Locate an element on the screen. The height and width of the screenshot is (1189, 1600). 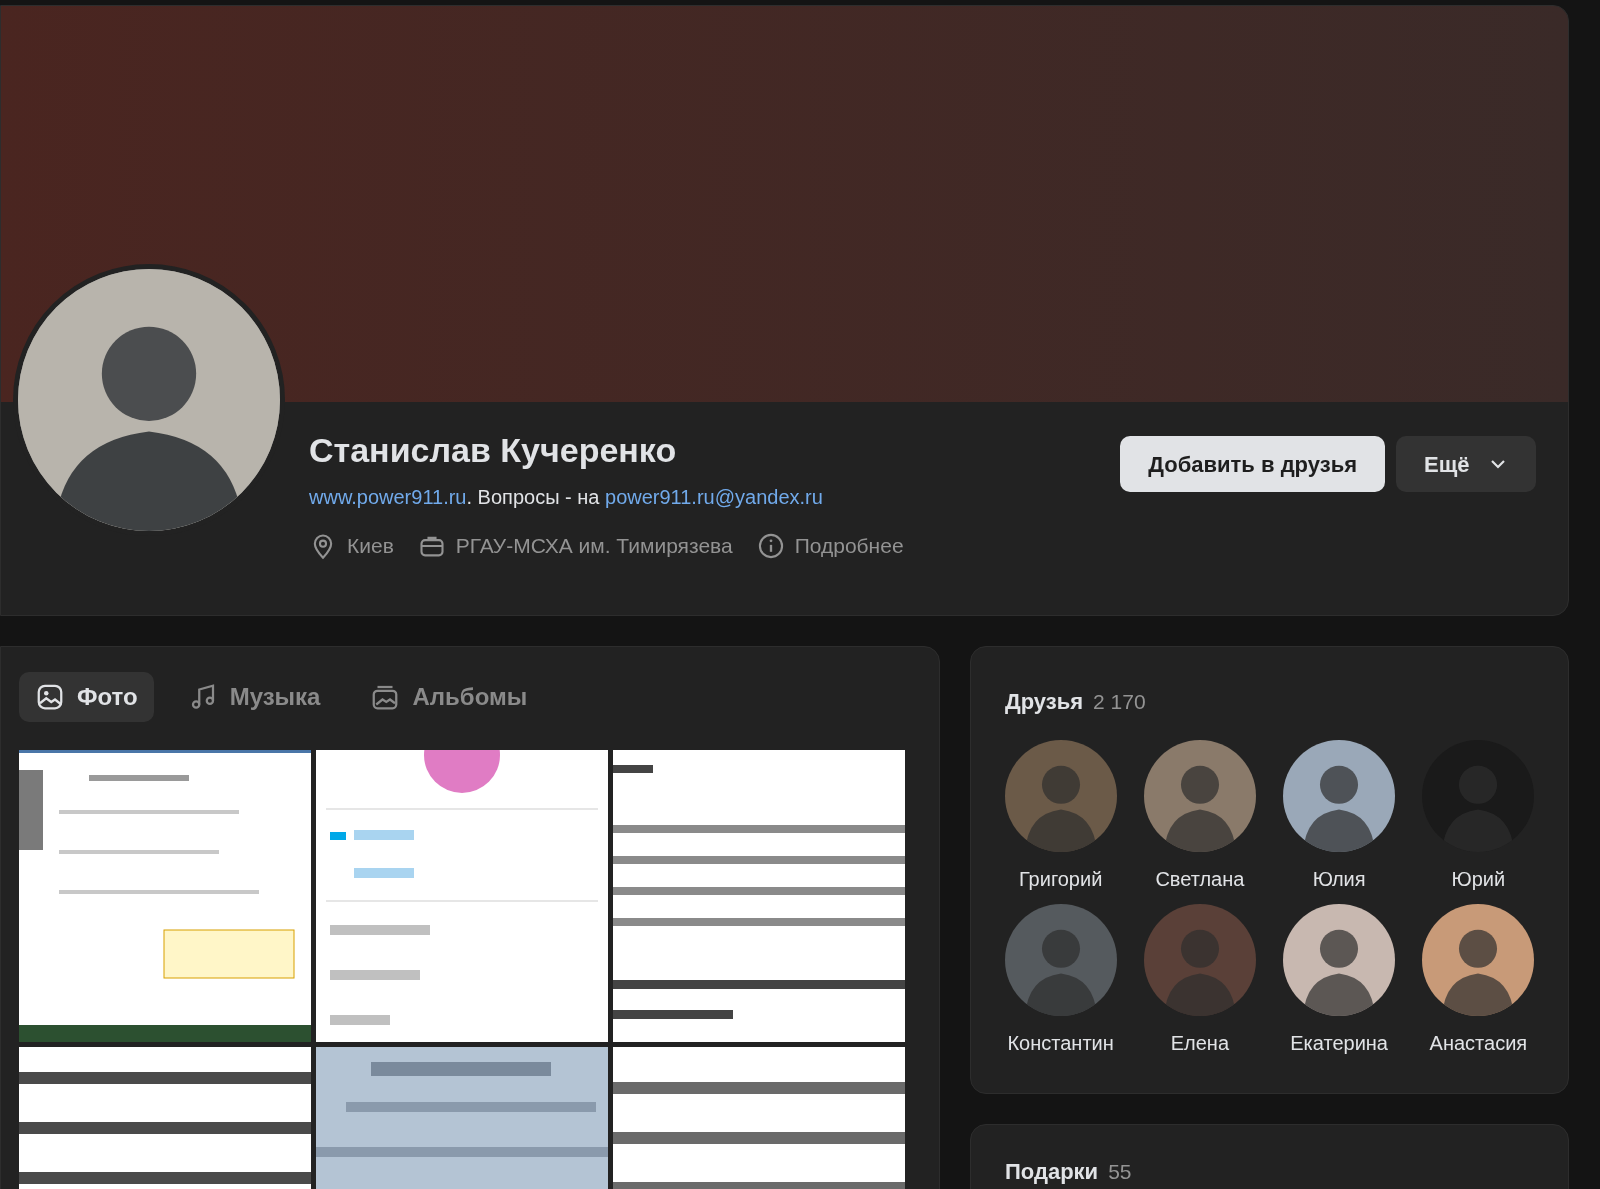
image-icon is located at coordinates (50, 697).